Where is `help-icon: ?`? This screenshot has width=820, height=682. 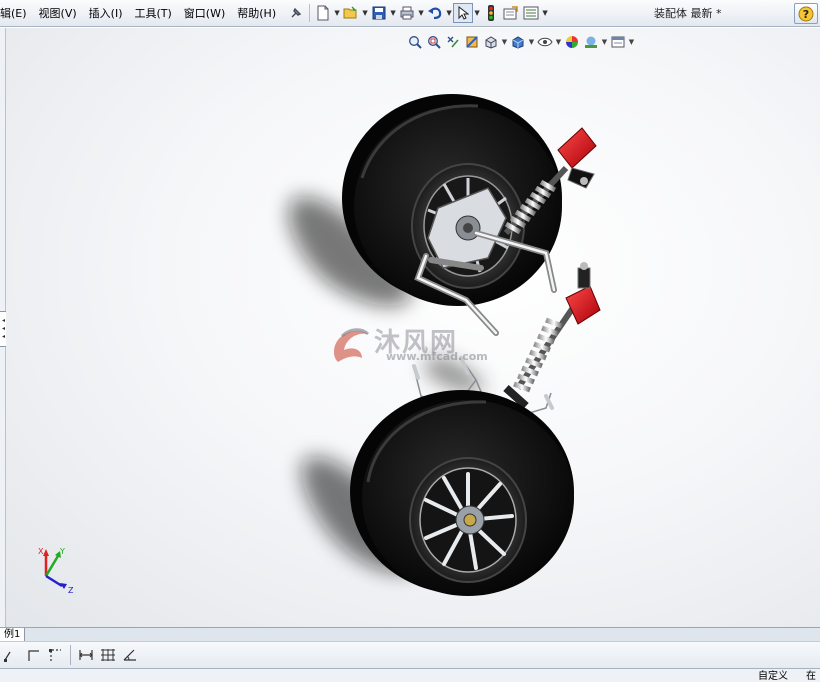 help-icon: ? is located at coordinates (806, 13).